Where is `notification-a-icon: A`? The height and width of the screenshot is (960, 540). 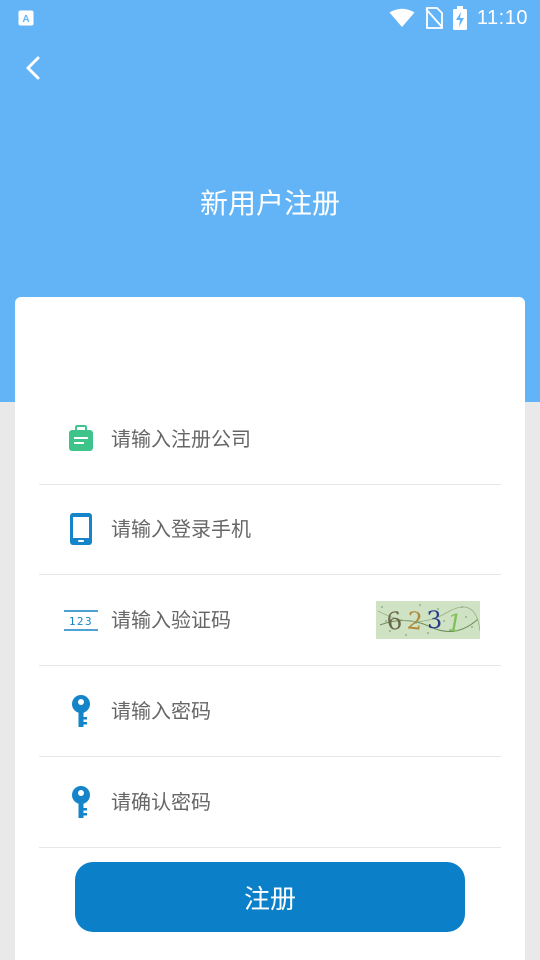
notification-a-icon: A is located at coordinates (26, 18).